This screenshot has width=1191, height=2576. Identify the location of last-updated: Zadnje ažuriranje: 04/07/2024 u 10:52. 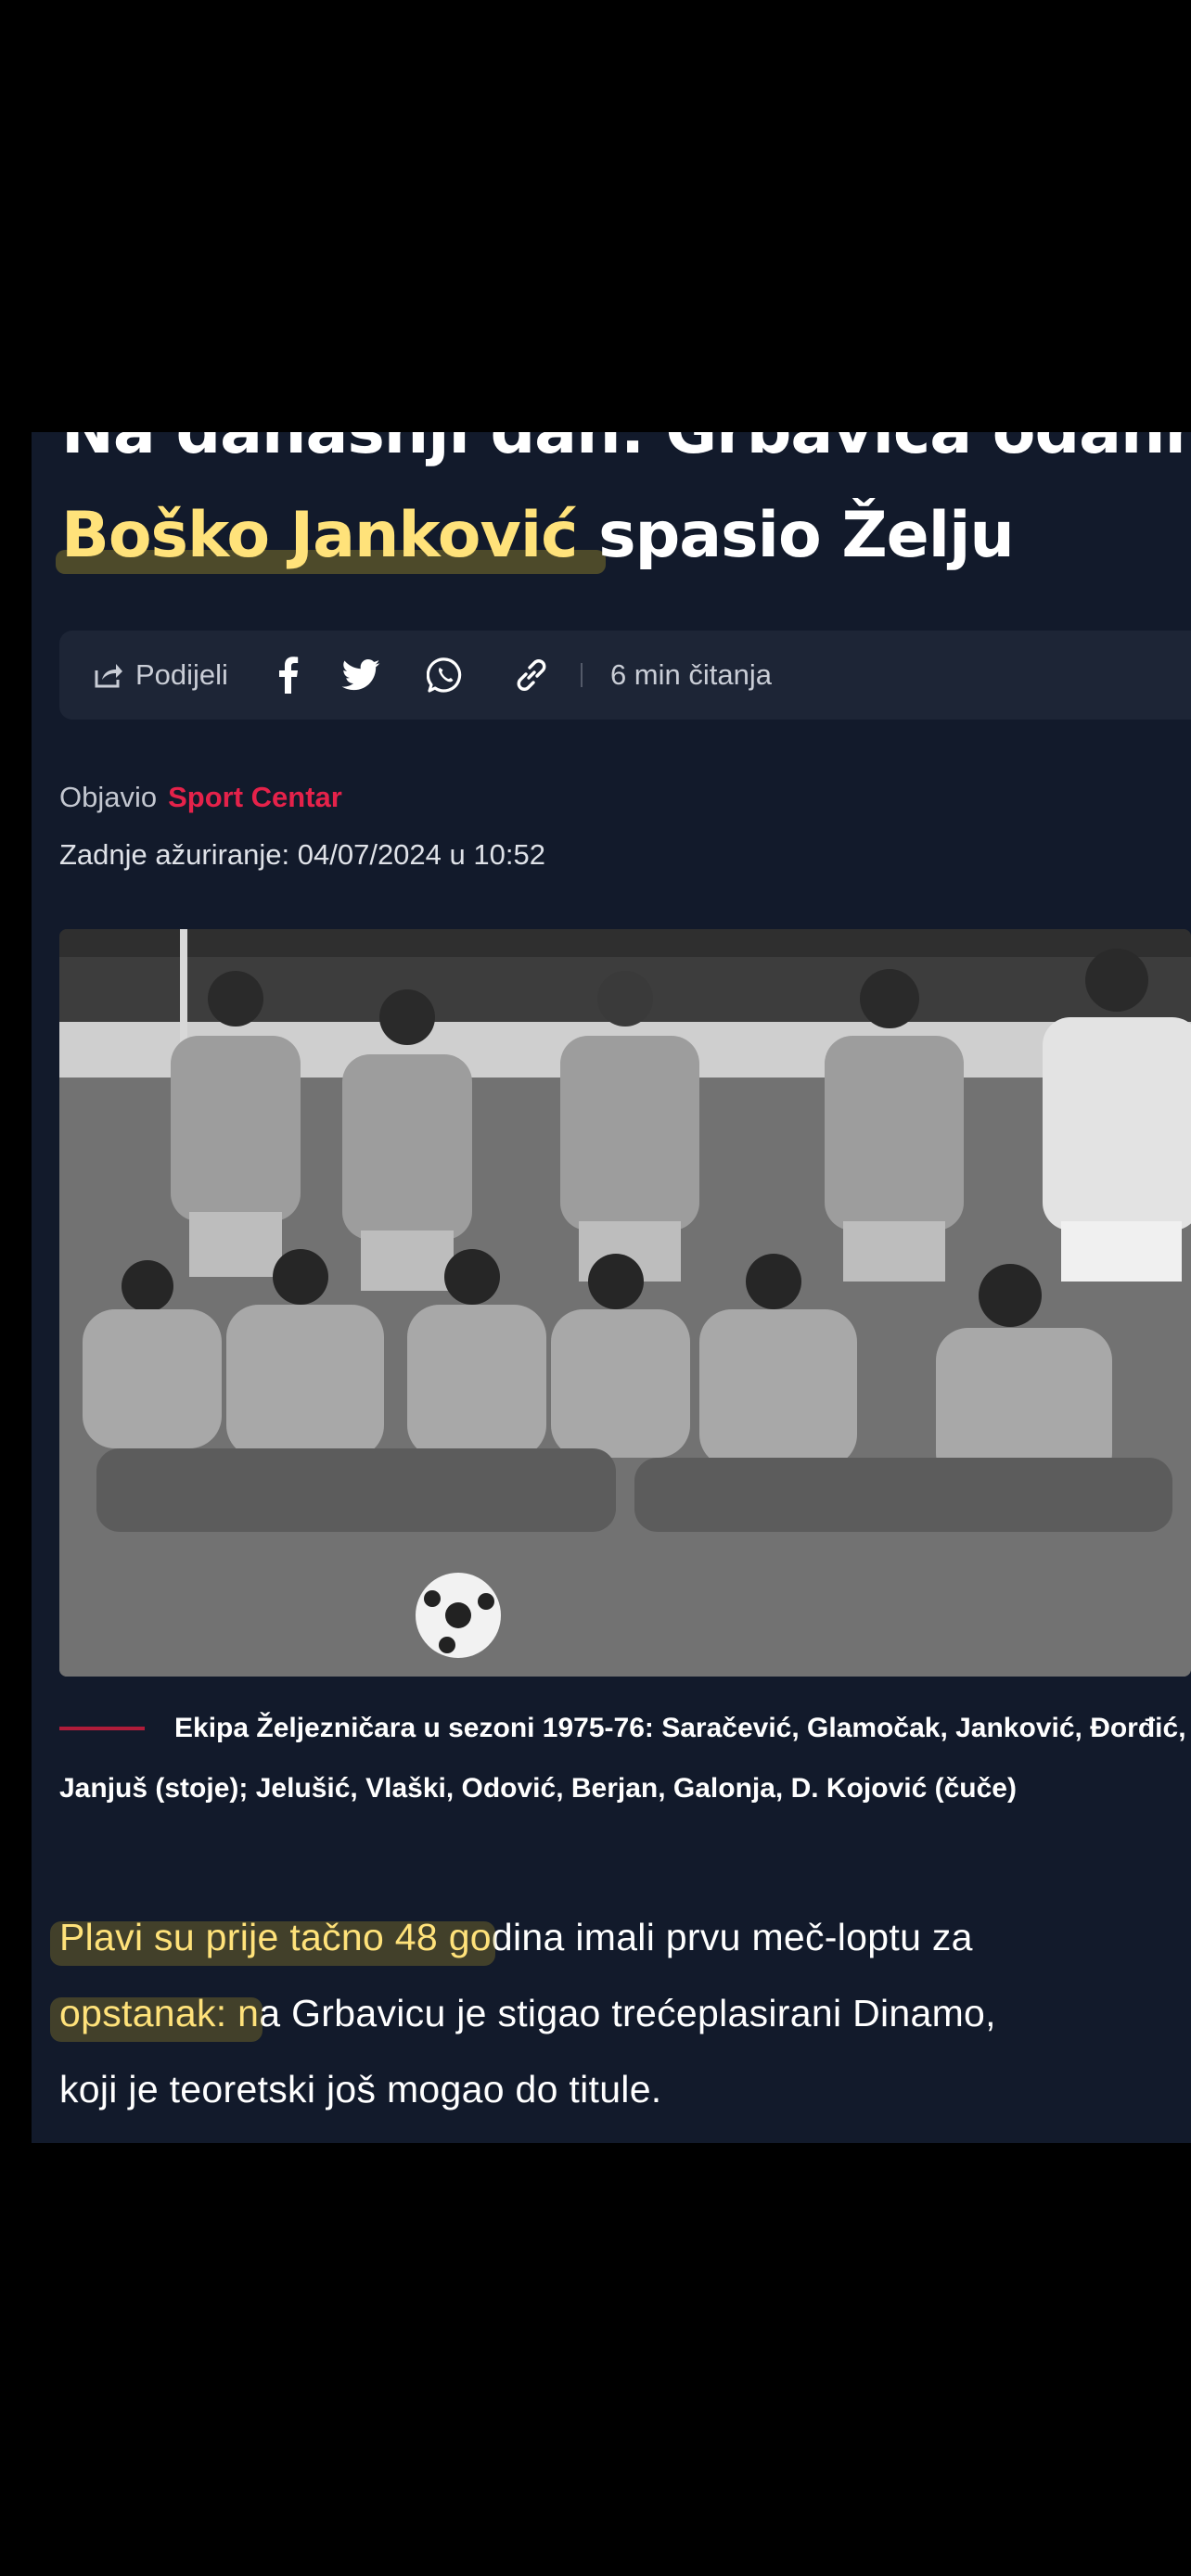
(302, 854).